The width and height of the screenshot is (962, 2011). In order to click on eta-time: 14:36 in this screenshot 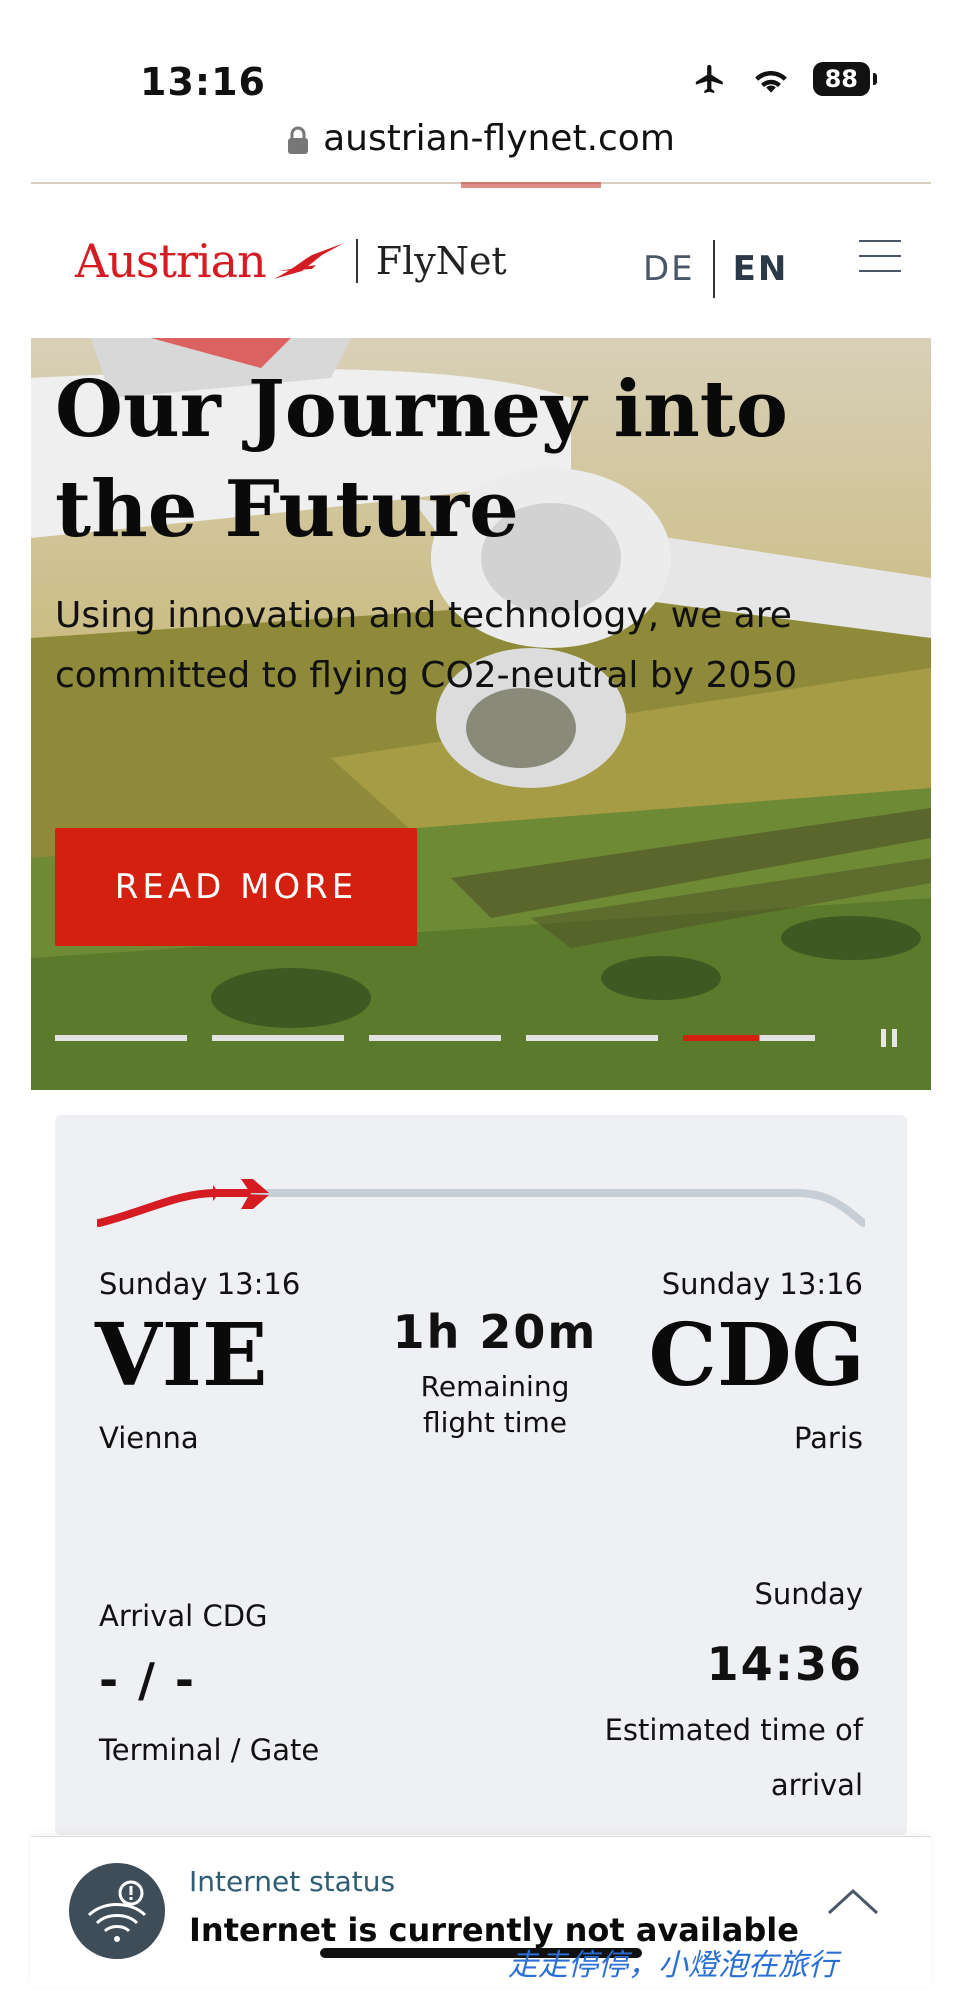, I will do `click(784, 1664)`.